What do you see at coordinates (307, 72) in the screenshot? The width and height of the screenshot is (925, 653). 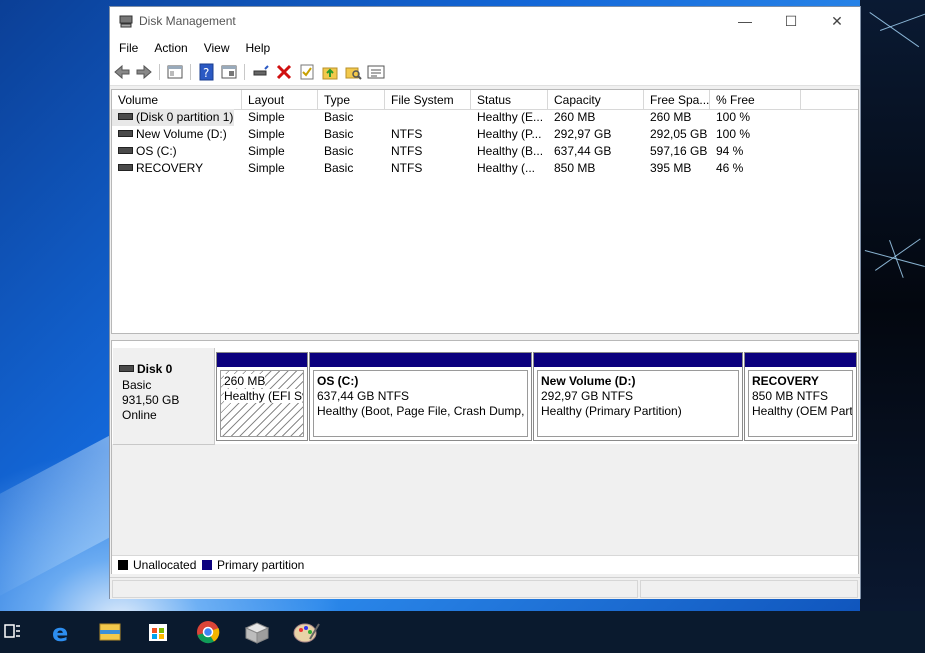 I see `check-icon` at bounding box center [307, 72].